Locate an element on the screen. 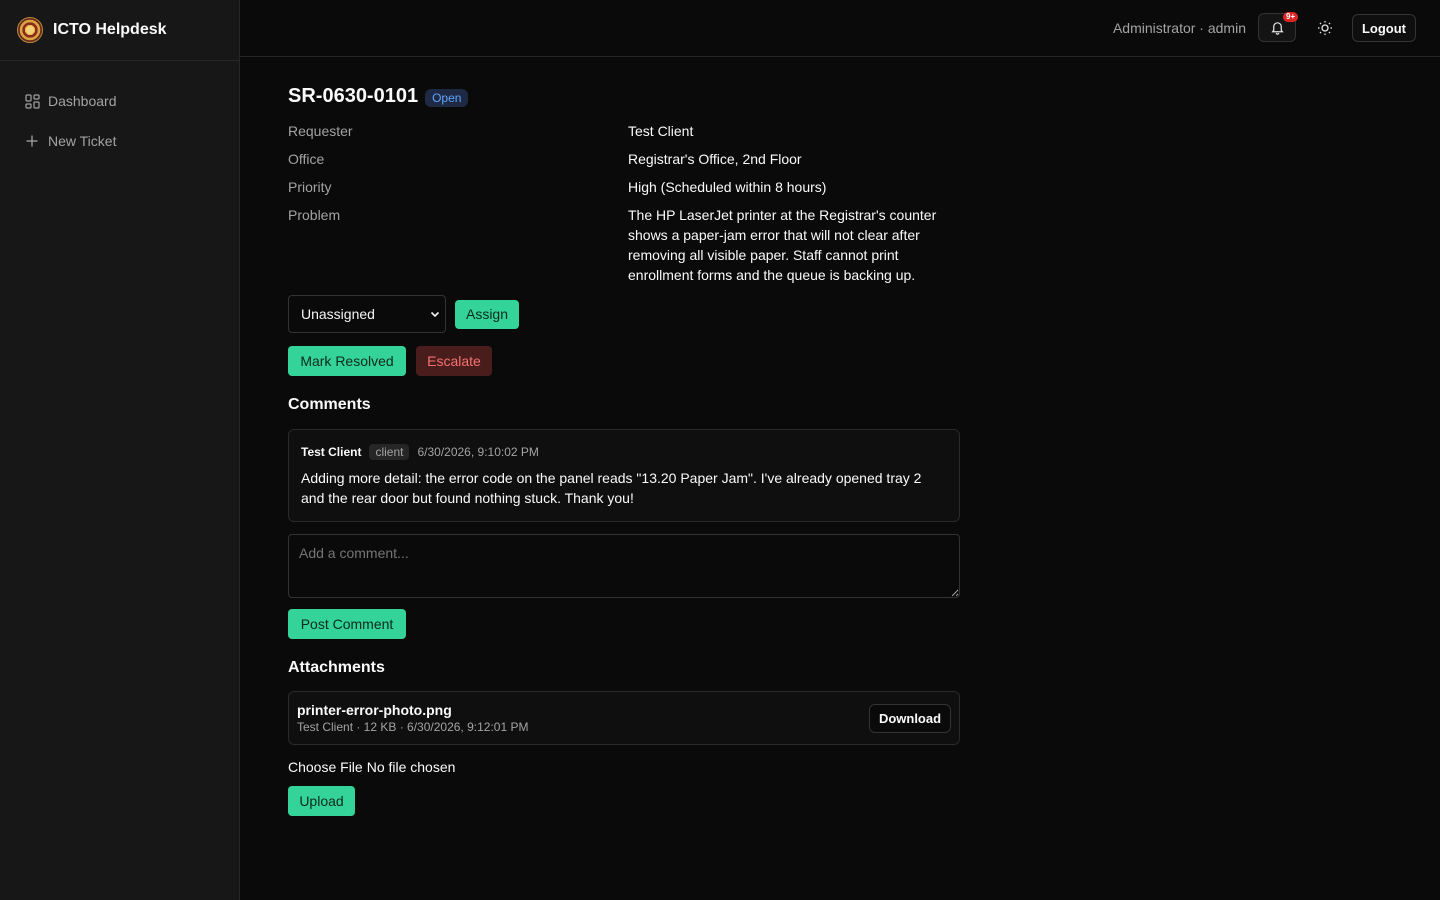 This screenshot has width=1440, height=900. chevron-down-icon is located at coordinates (435, 314).